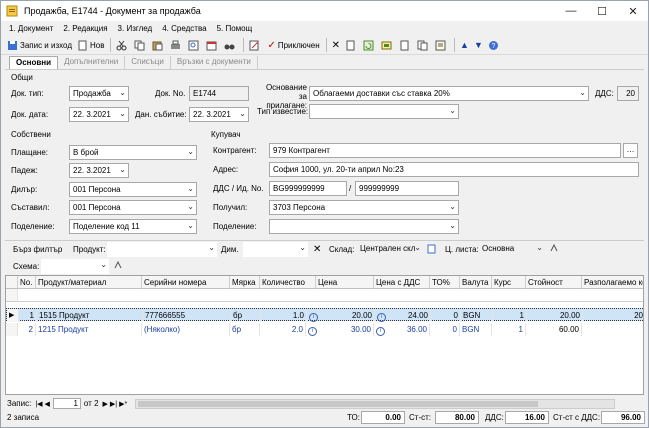  What do you see at coordinates (148, 62) in the screenshot?
I see `tab-lists: Списъци` at bounding box center [148, 62].